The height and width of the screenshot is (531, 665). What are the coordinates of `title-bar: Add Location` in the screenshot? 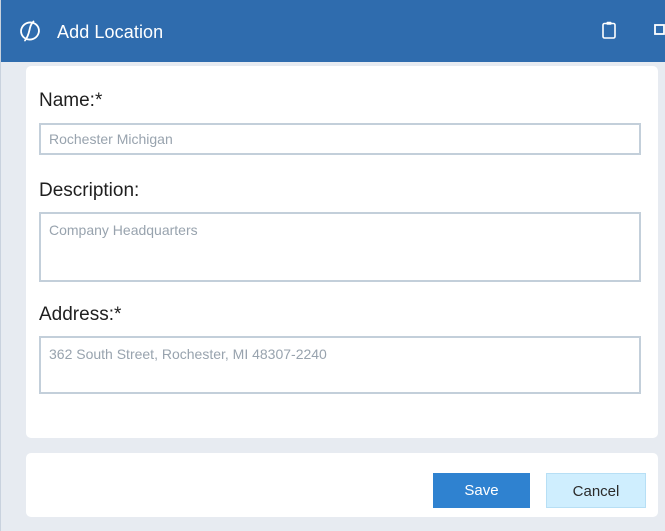 It's located at (333, 31).